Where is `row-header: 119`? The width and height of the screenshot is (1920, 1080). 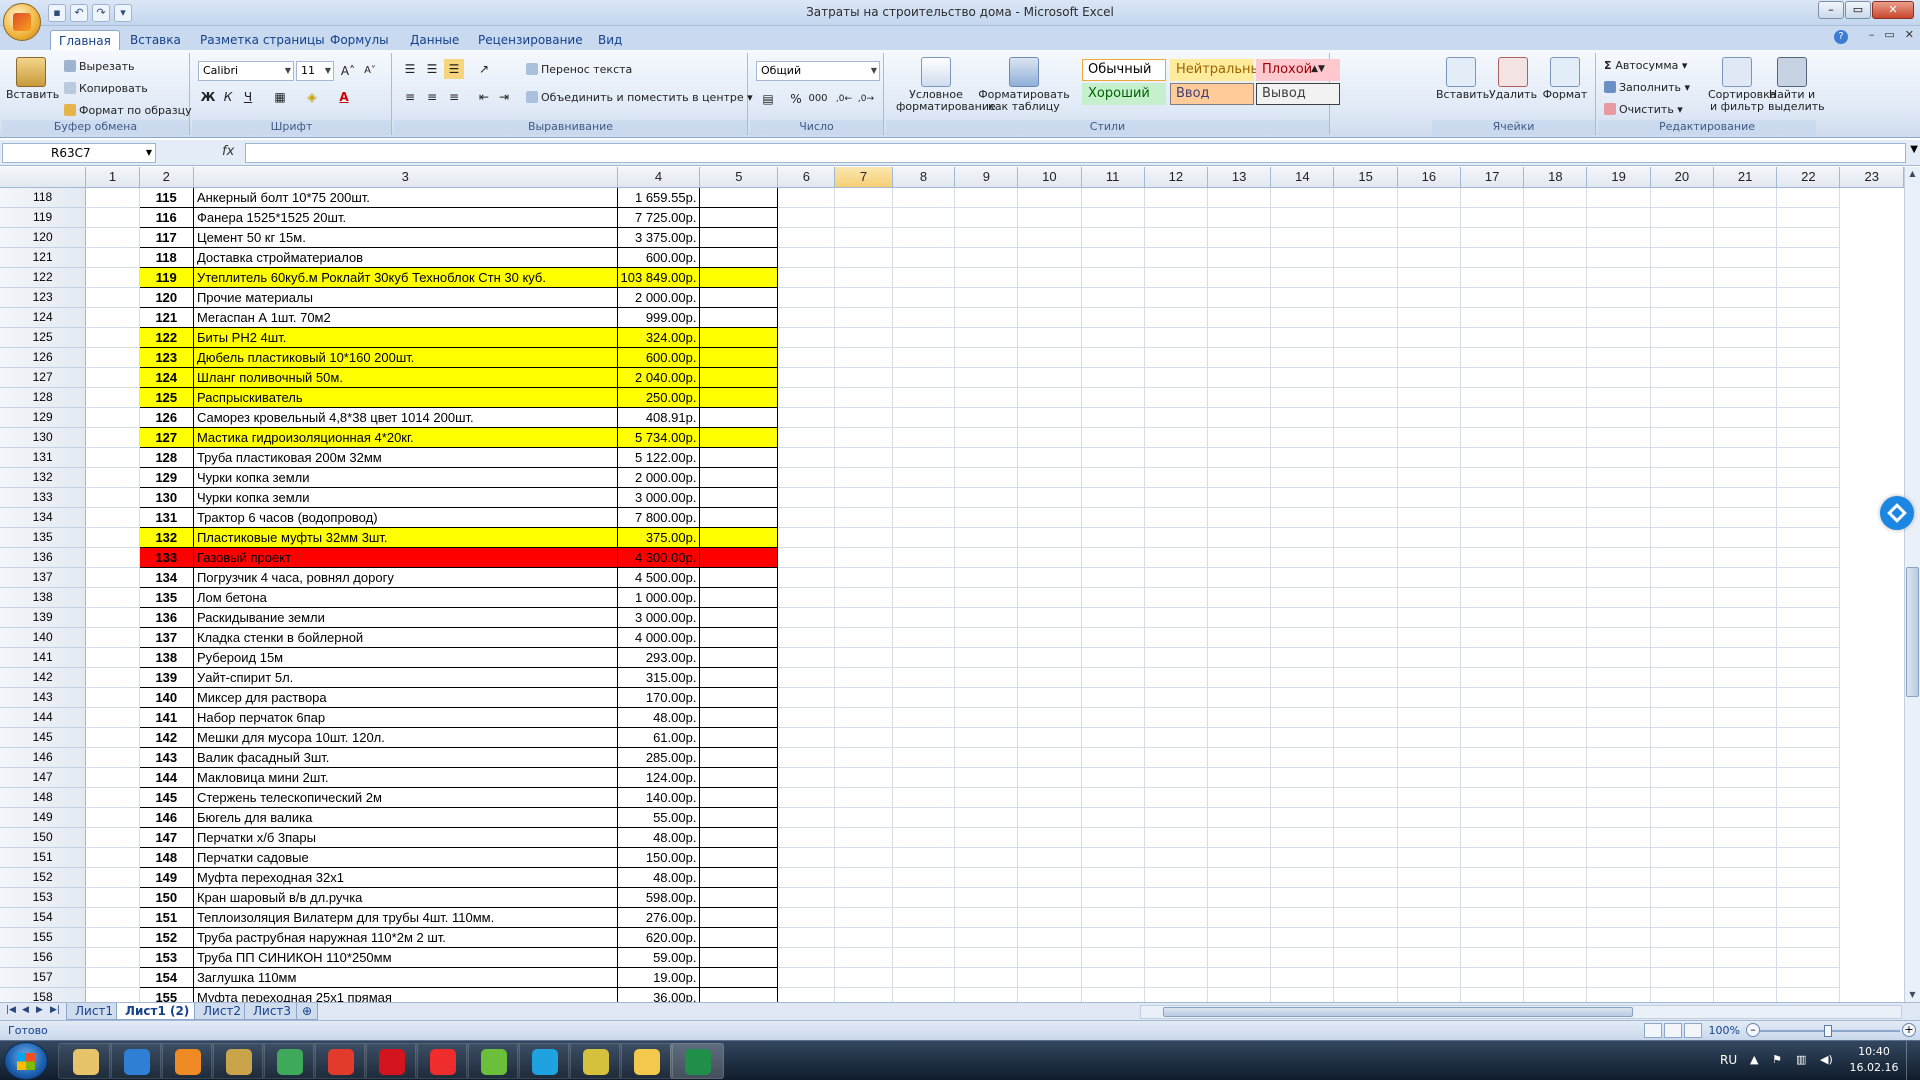
row-header: 119 is located at coordinates (43, 217).